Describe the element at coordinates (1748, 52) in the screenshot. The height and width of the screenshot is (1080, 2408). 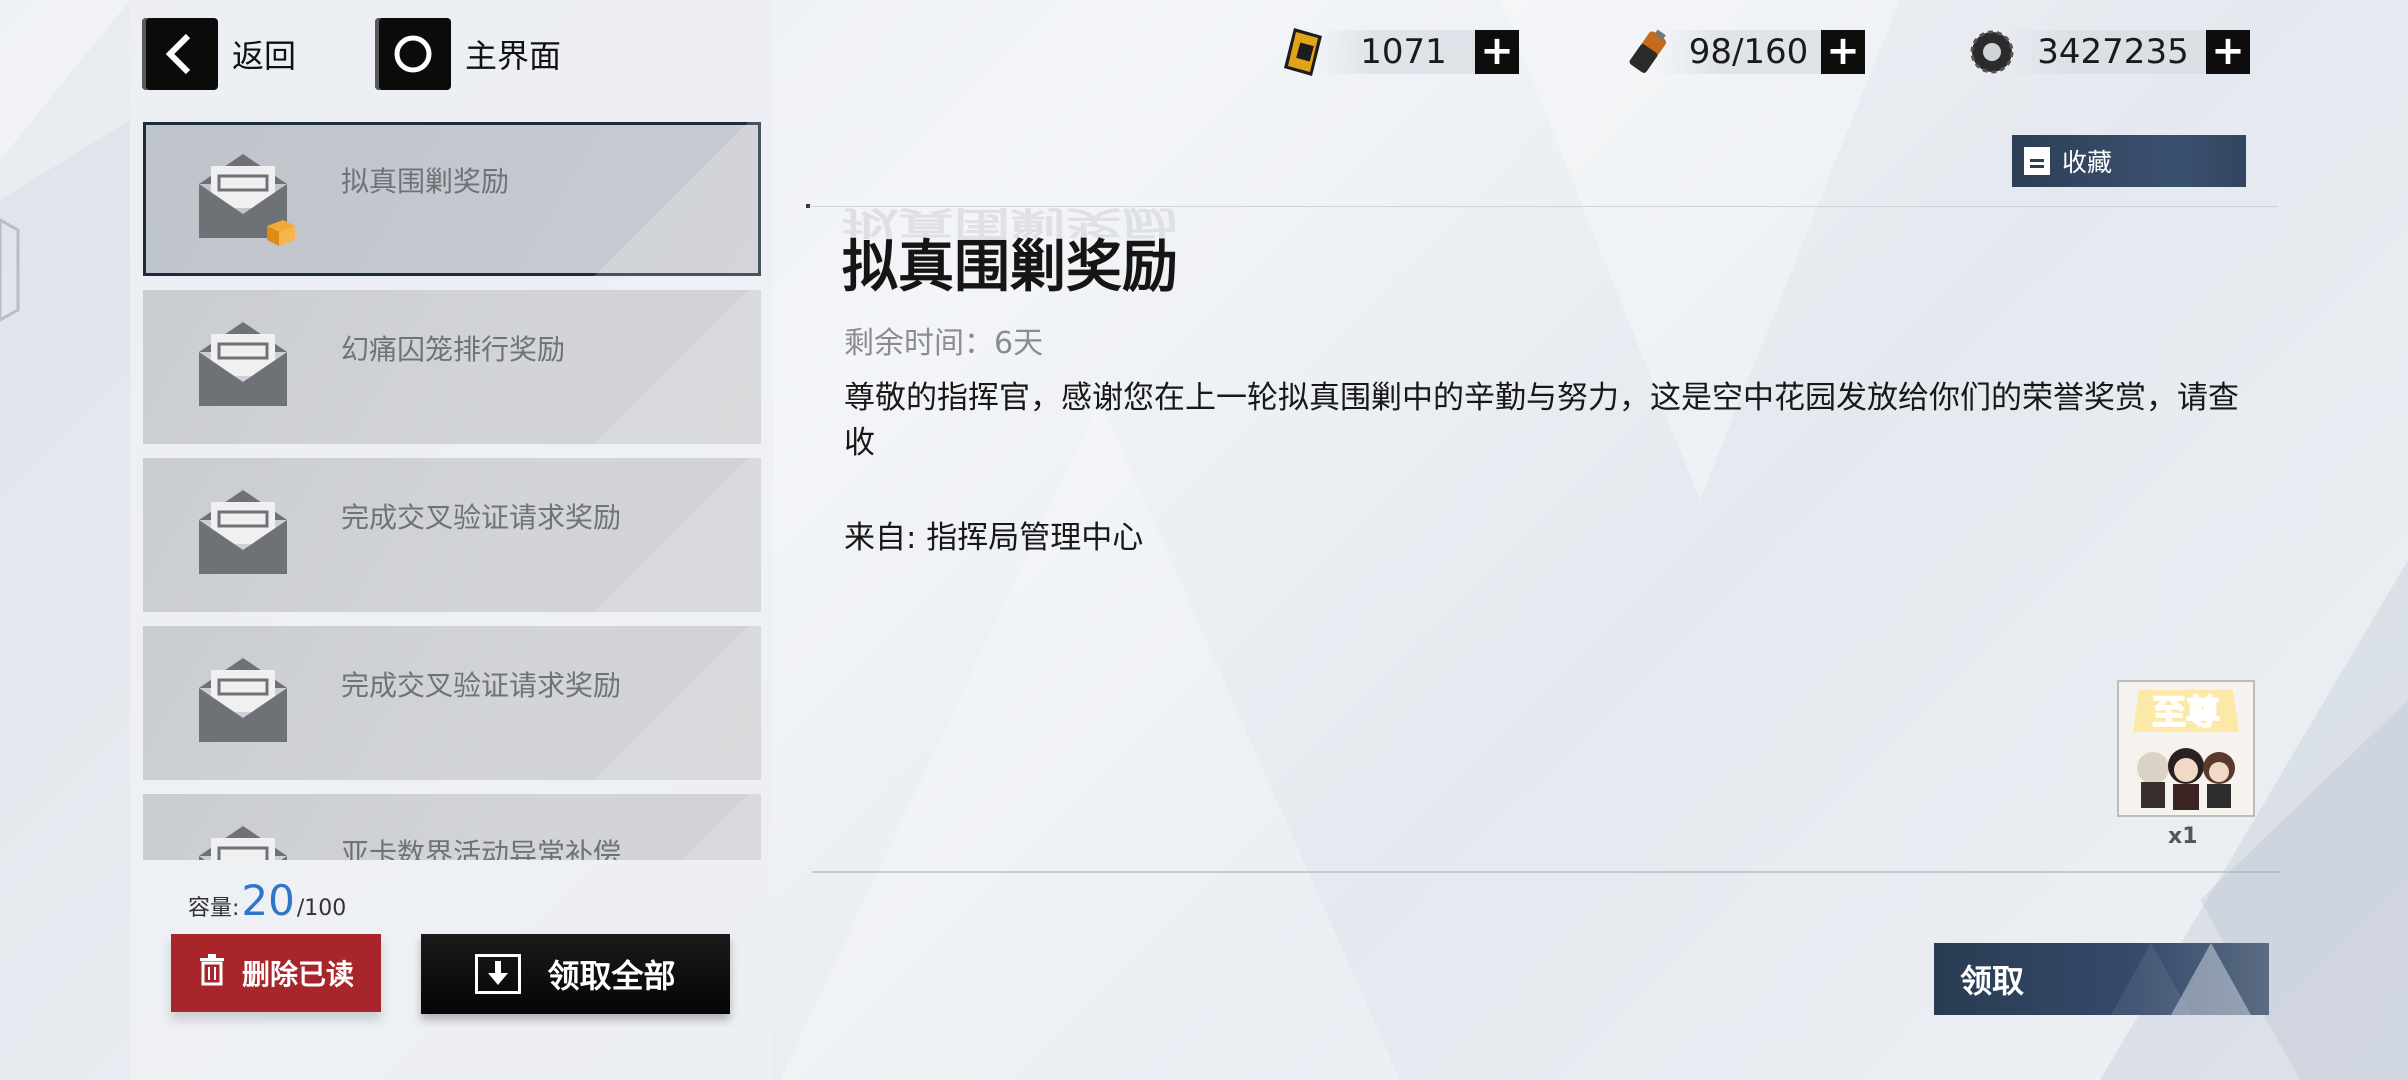
I see `battery-count: 98/160` at that location.